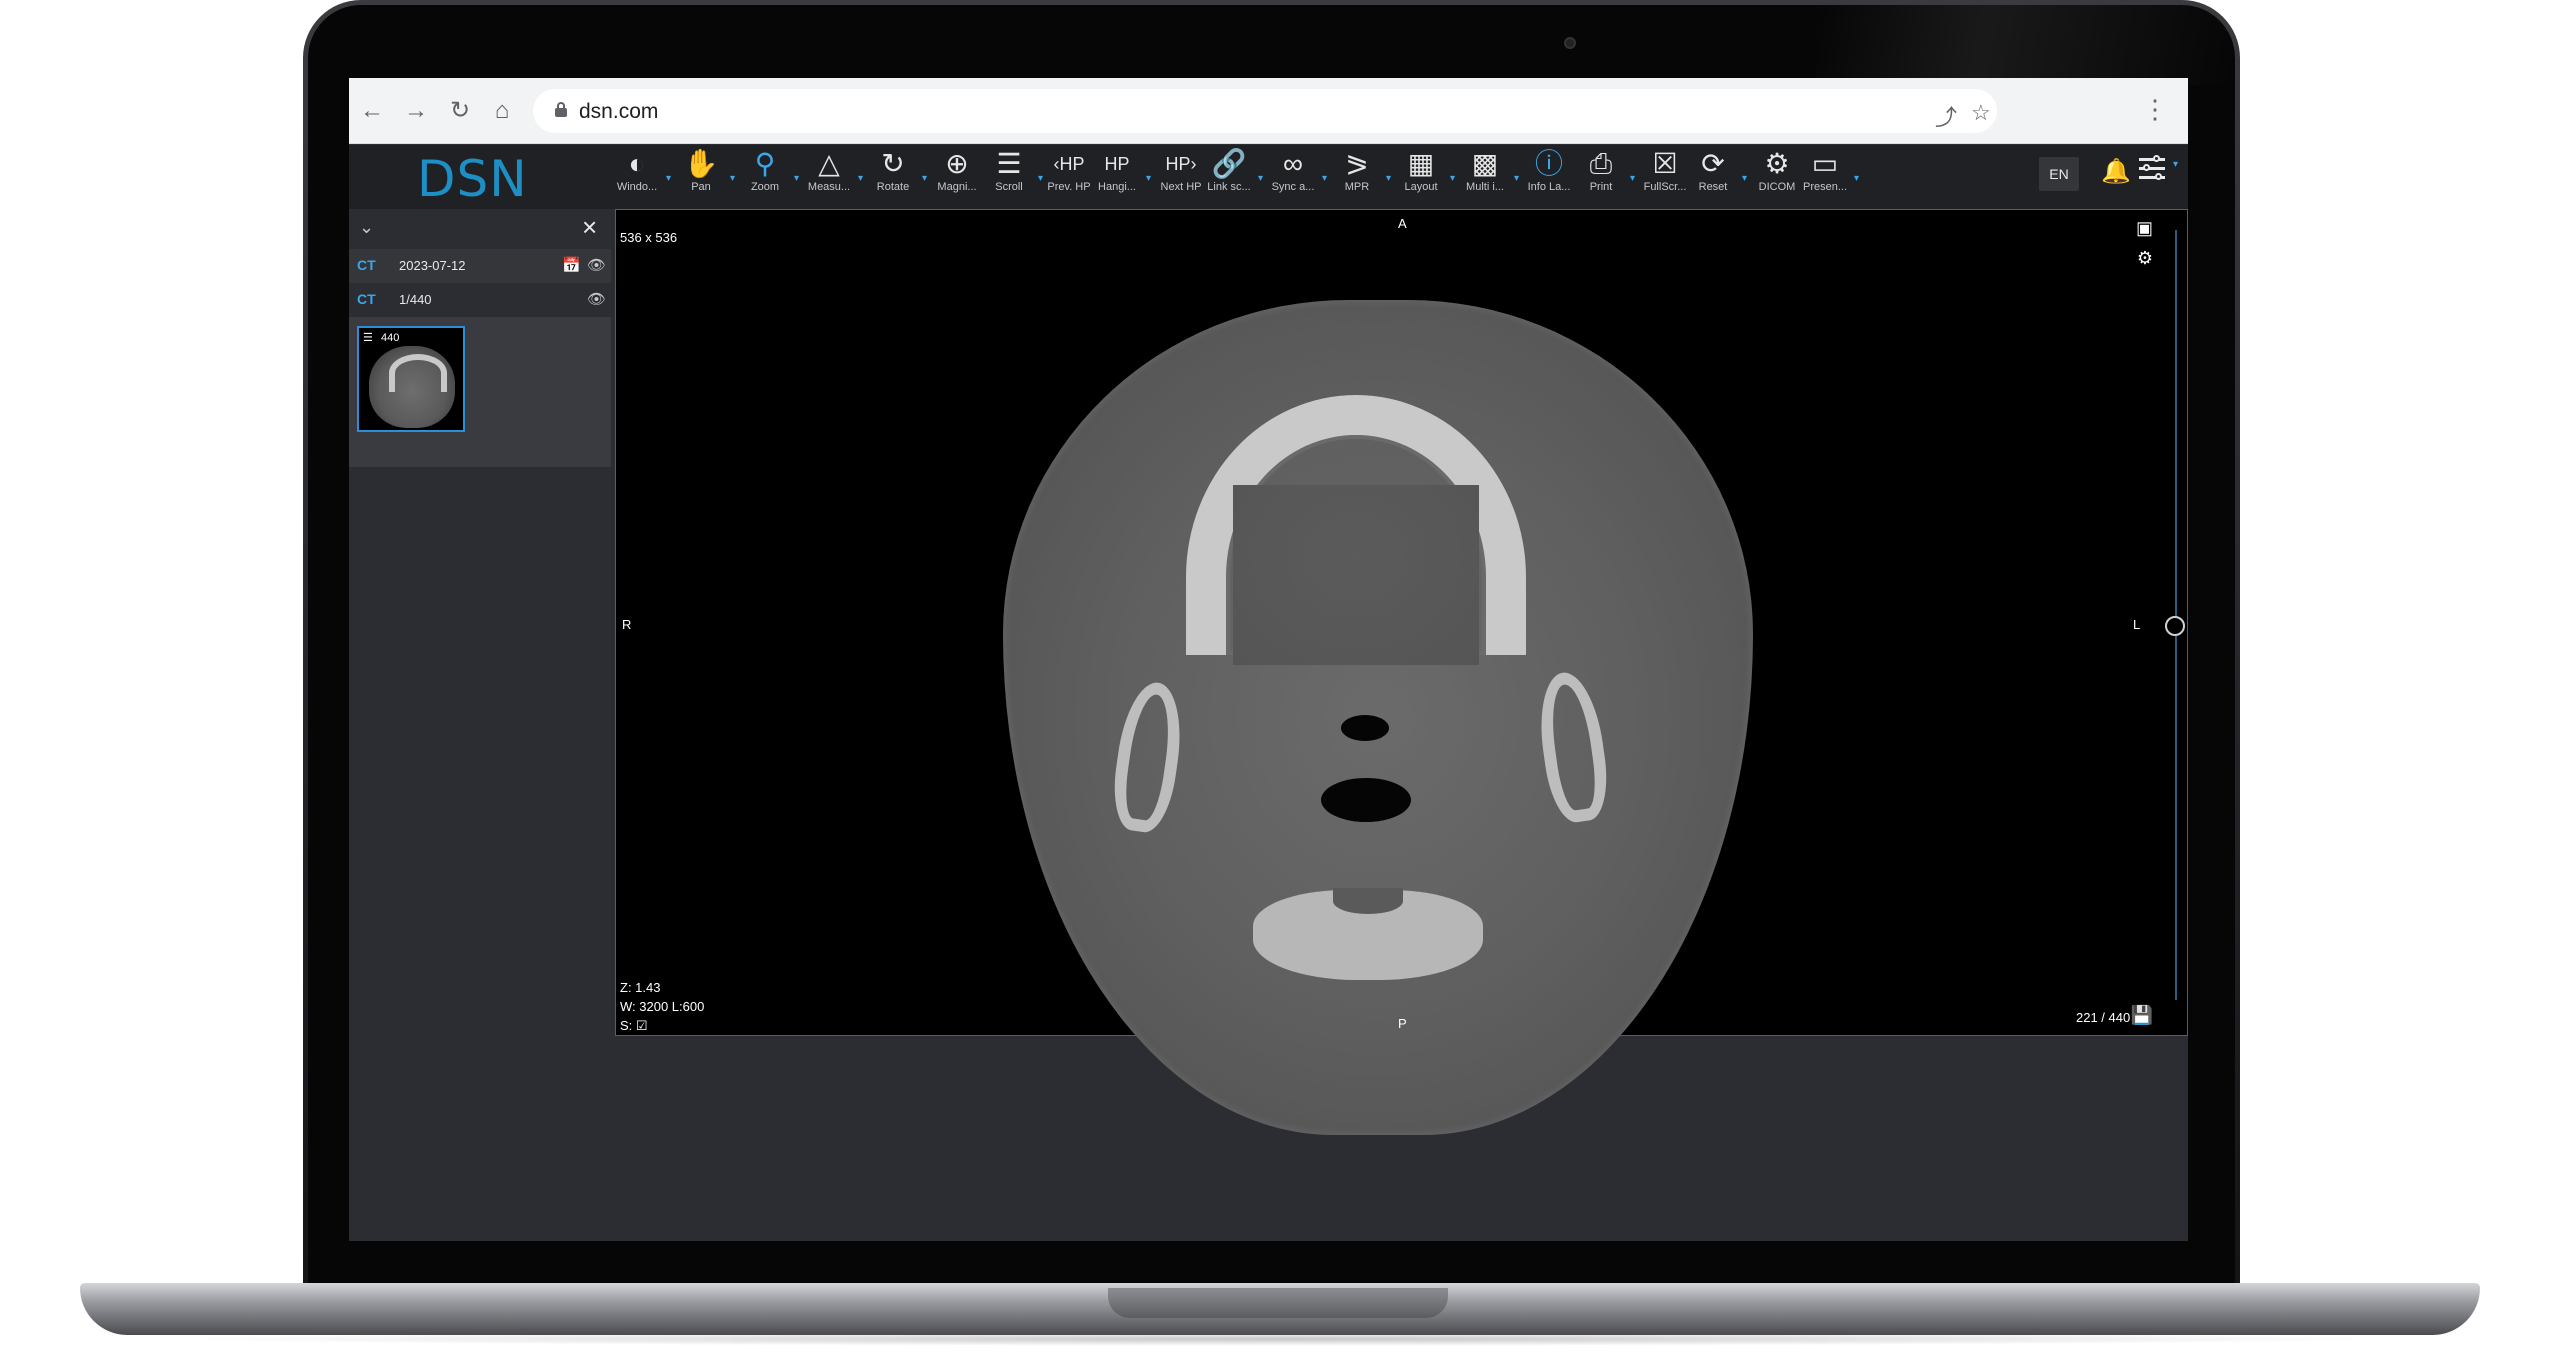 The image size is (2560, 1367). Describe the element at coordinates (2025, 45) in the screenshot. I see `bezel-glare` at that location.